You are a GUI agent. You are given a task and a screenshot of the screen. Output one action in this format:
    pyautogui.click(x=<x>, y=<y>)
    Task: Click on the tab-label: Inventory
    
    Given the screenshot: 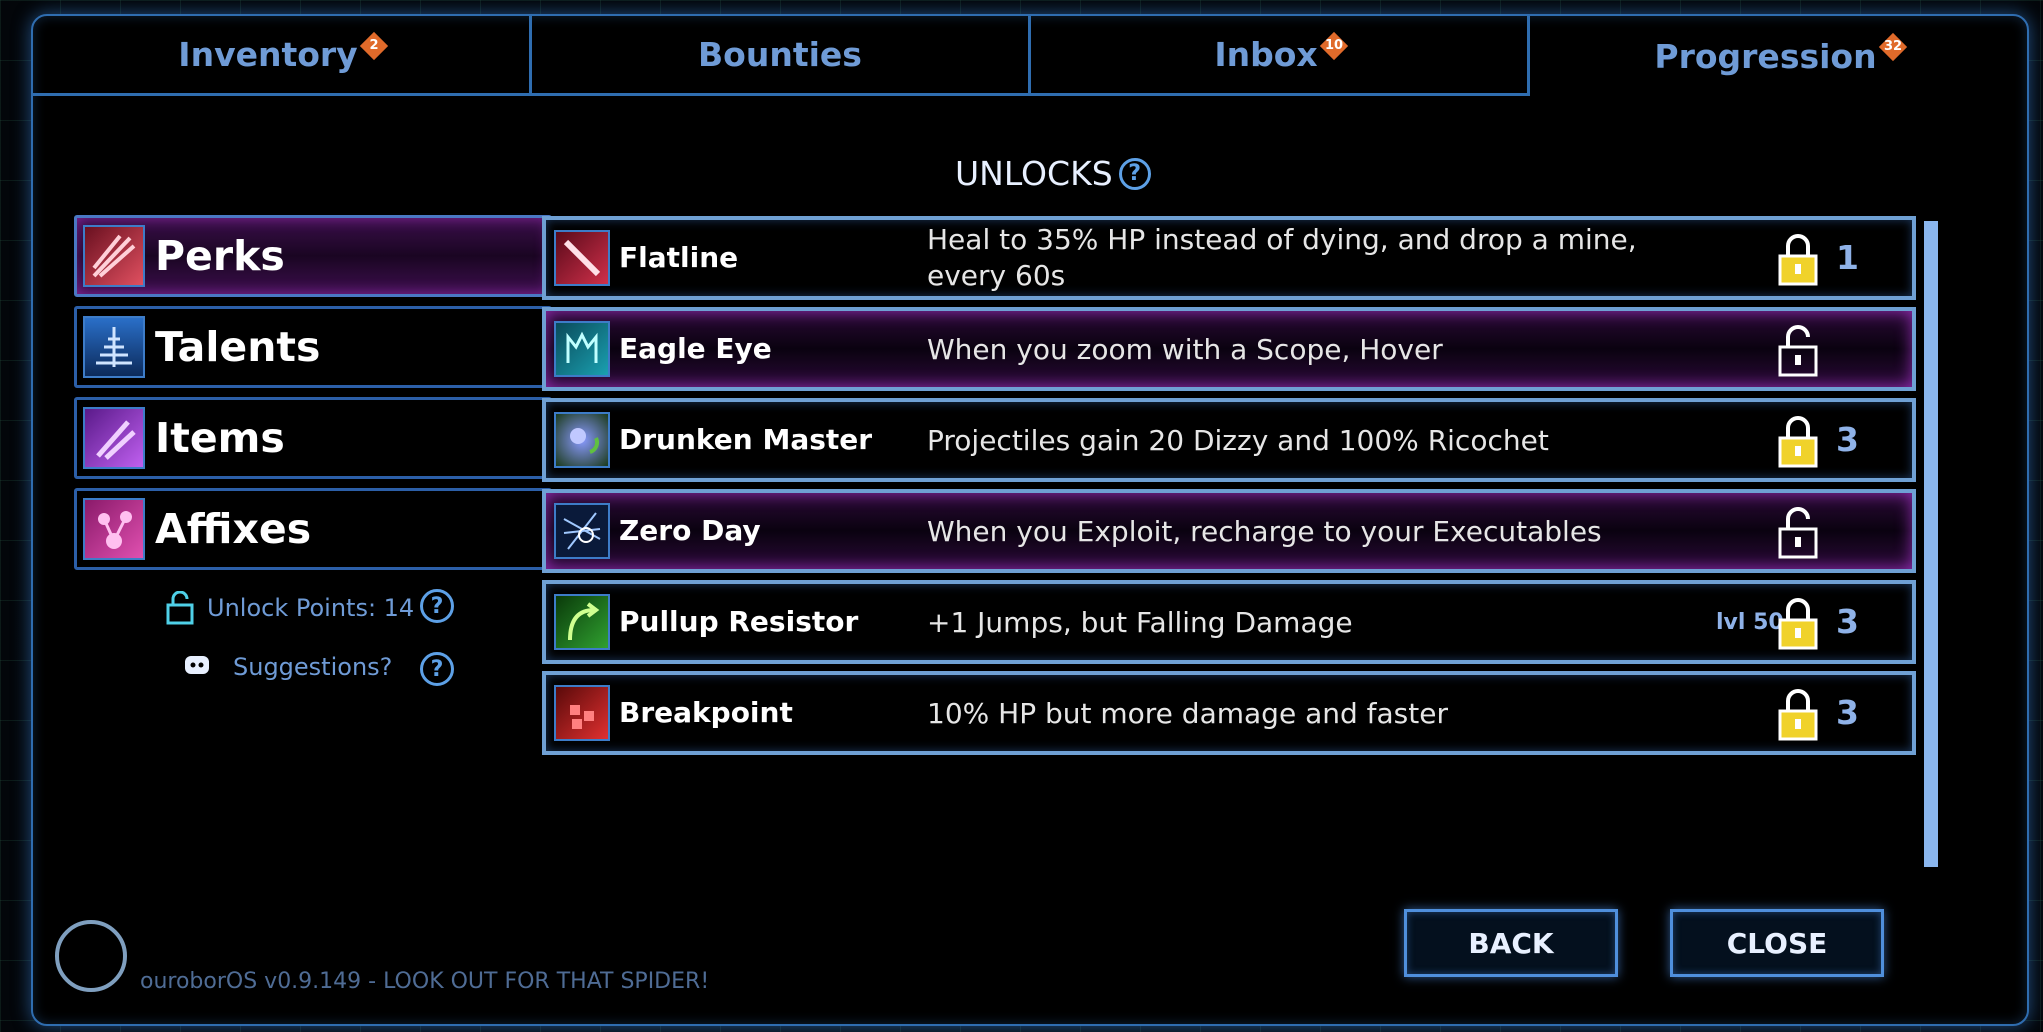 What is the action you would take?
    pyautogui.click(x=268, y=54)
    